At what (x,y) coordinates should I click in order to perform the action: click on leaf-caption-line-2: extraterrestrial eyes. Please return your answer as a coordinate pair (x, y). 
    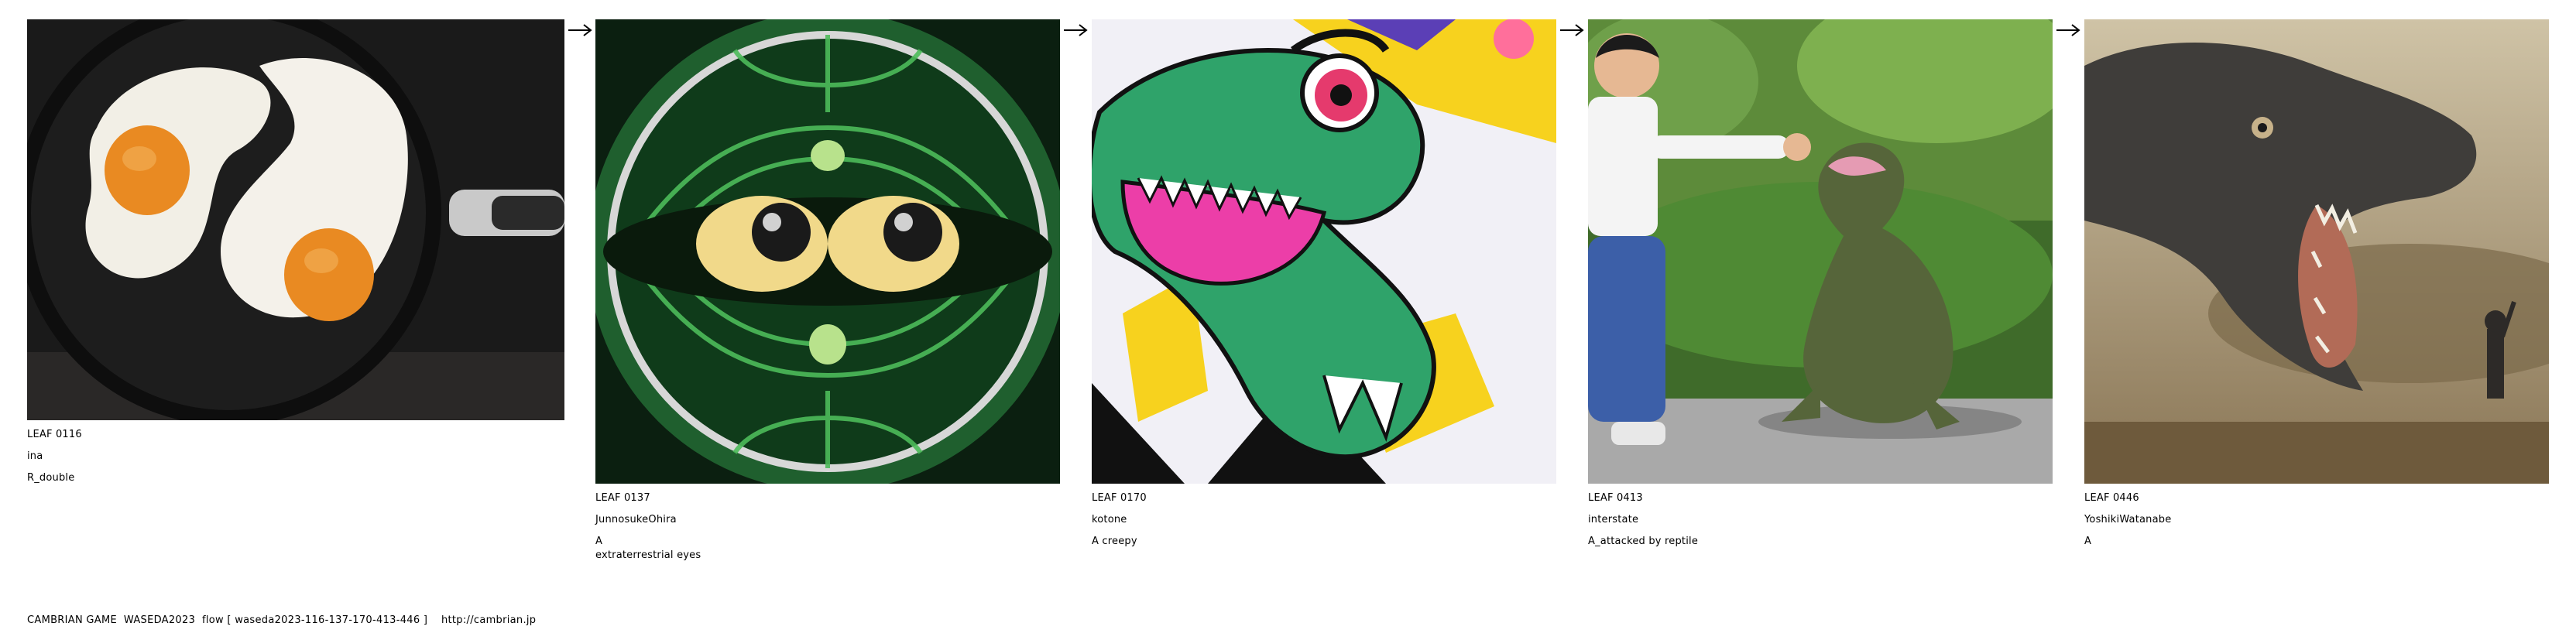
    Looking at the image, I should click on (648, 555).